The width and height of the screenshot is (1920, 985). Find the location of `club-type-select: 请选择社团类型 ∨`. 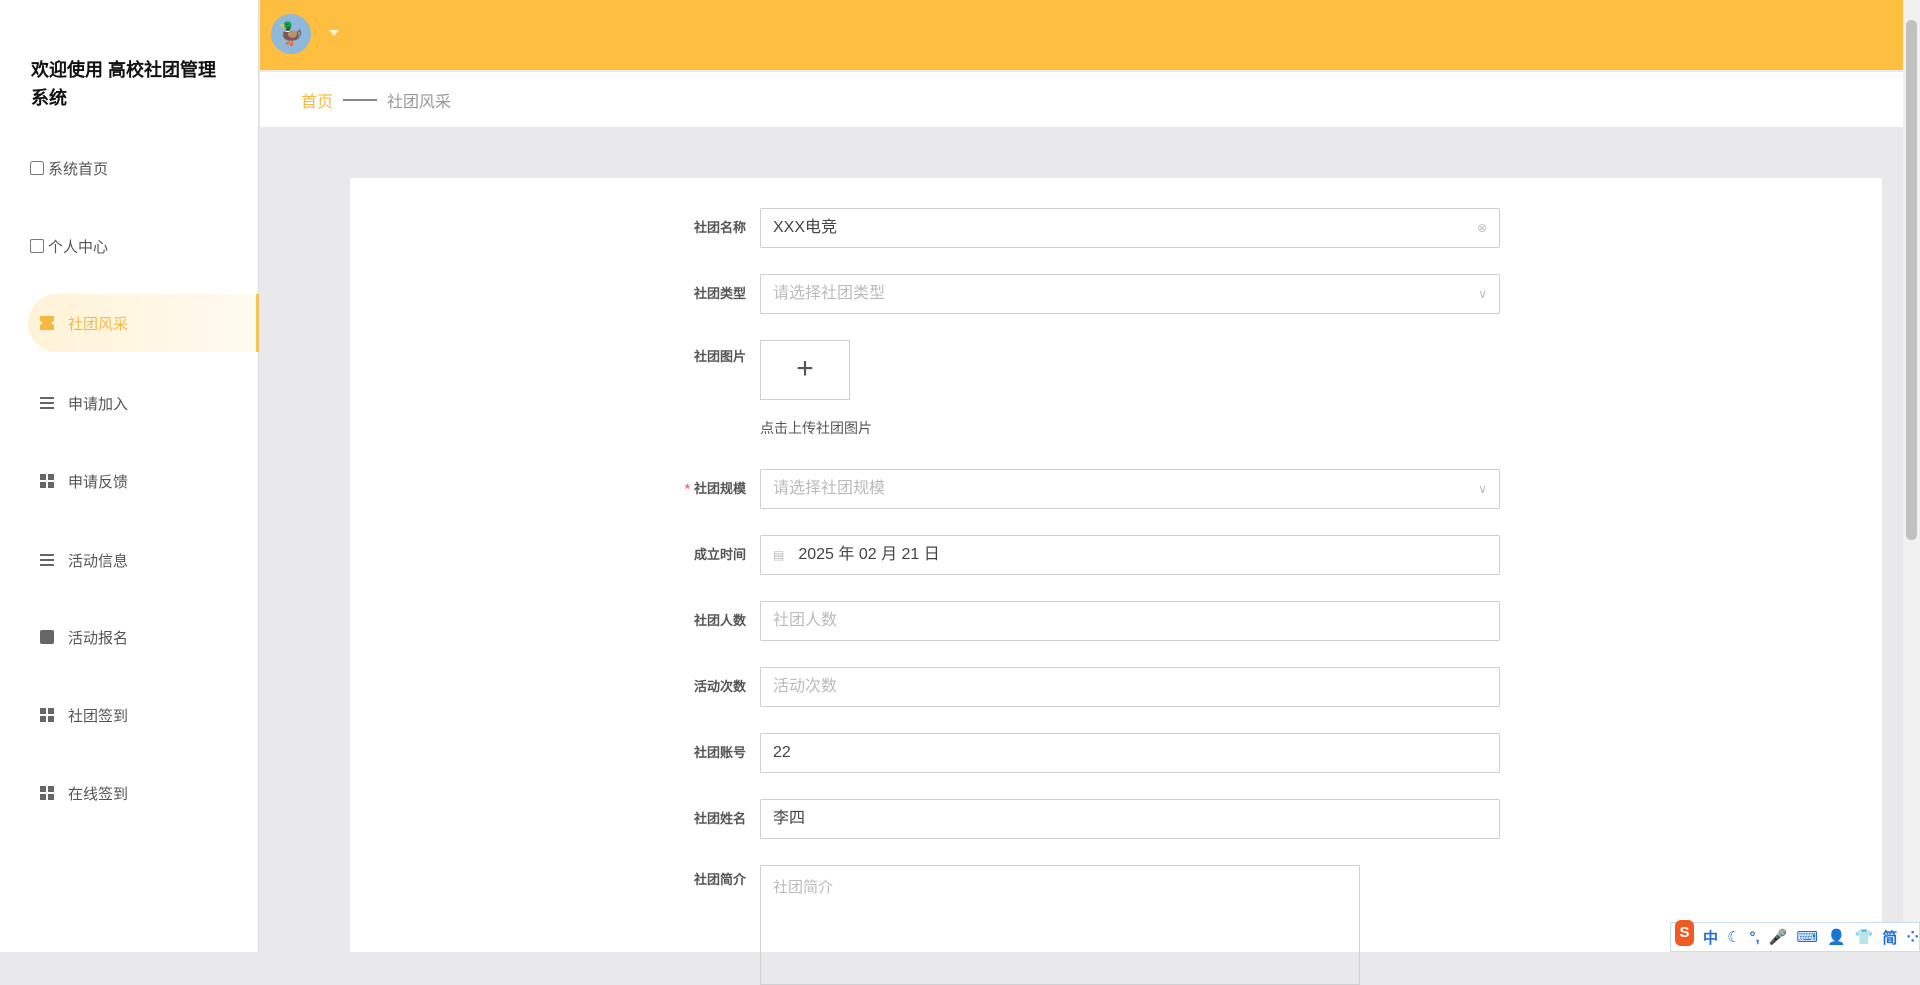

club-type-select: 请选择社团类型 ∨ is located at coordinates (1130, 294).